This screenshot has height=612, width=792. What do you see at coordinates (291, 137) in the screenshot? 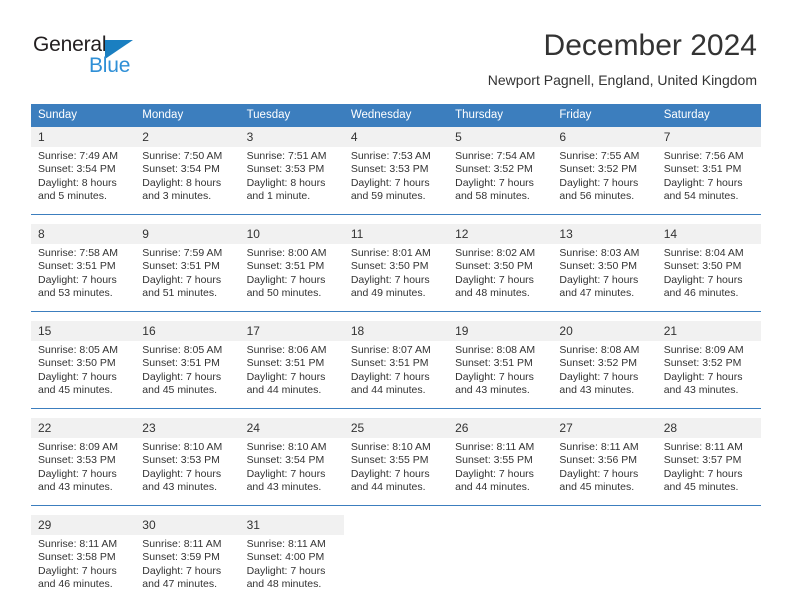
I see `day-number: 3` at bounding box center [291, 137].